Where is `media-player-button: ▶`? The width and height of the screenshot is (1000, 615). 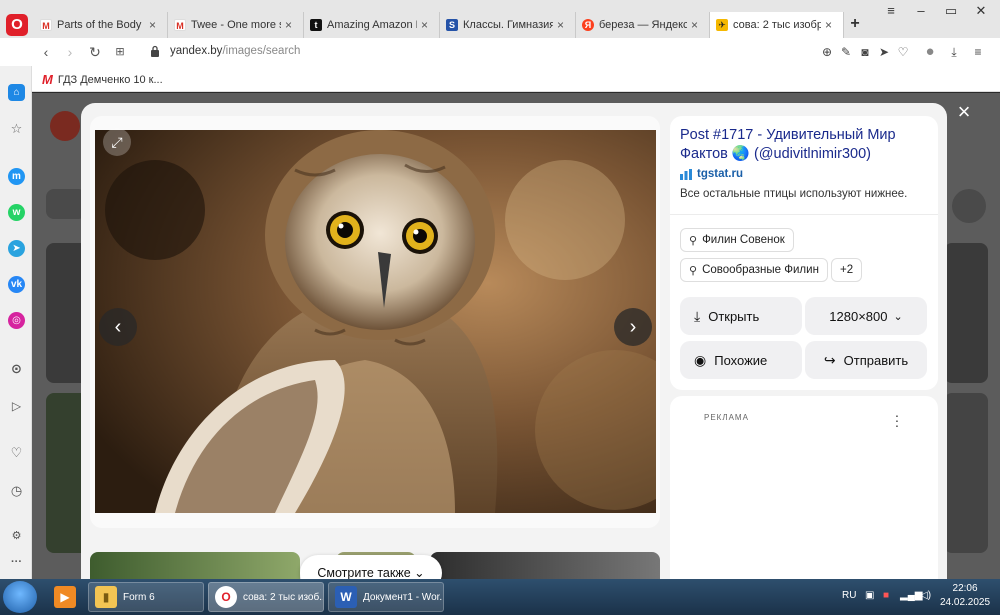 media-player-button: ▶ is located at coordinates (65, 597).